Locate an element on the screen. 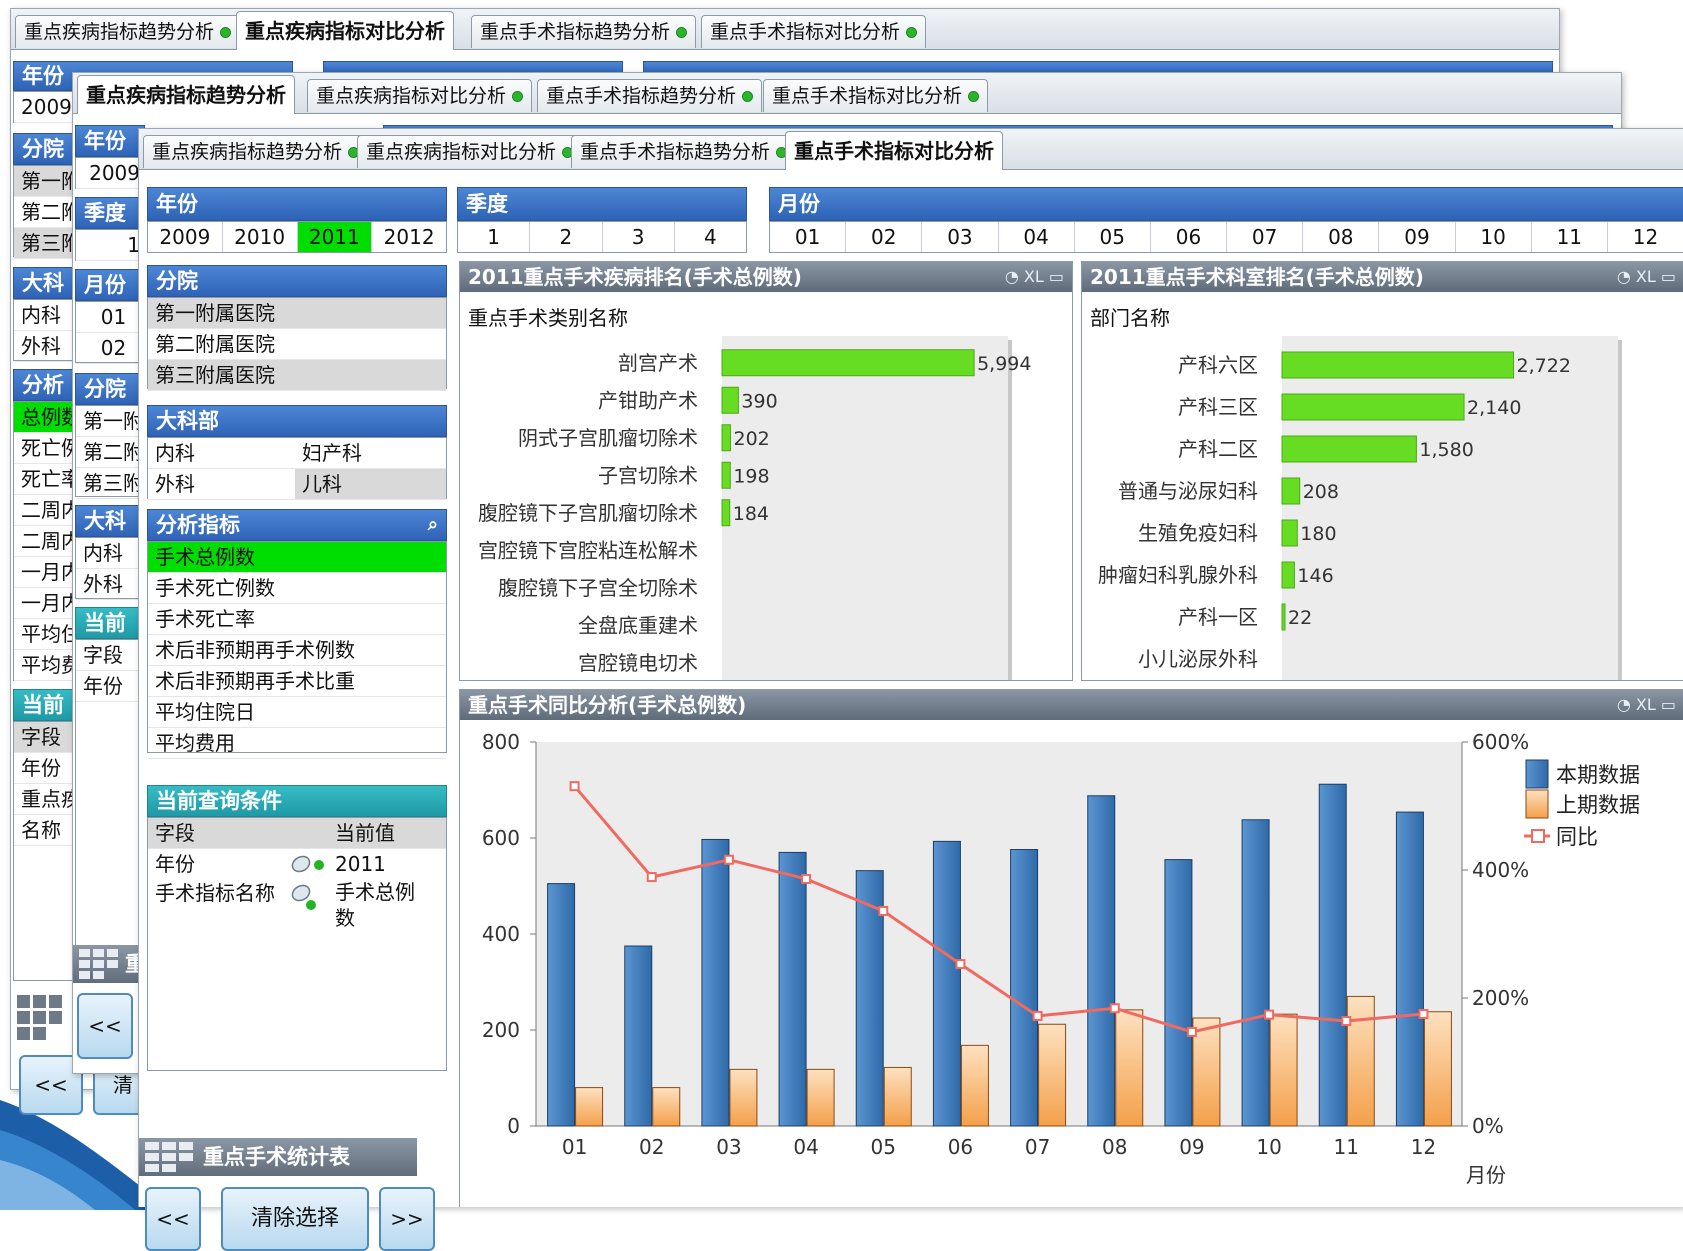 The height and width of the screenshot is (1251, 1683). month-listbox: 01 02 is located at coordinates (110, 332).